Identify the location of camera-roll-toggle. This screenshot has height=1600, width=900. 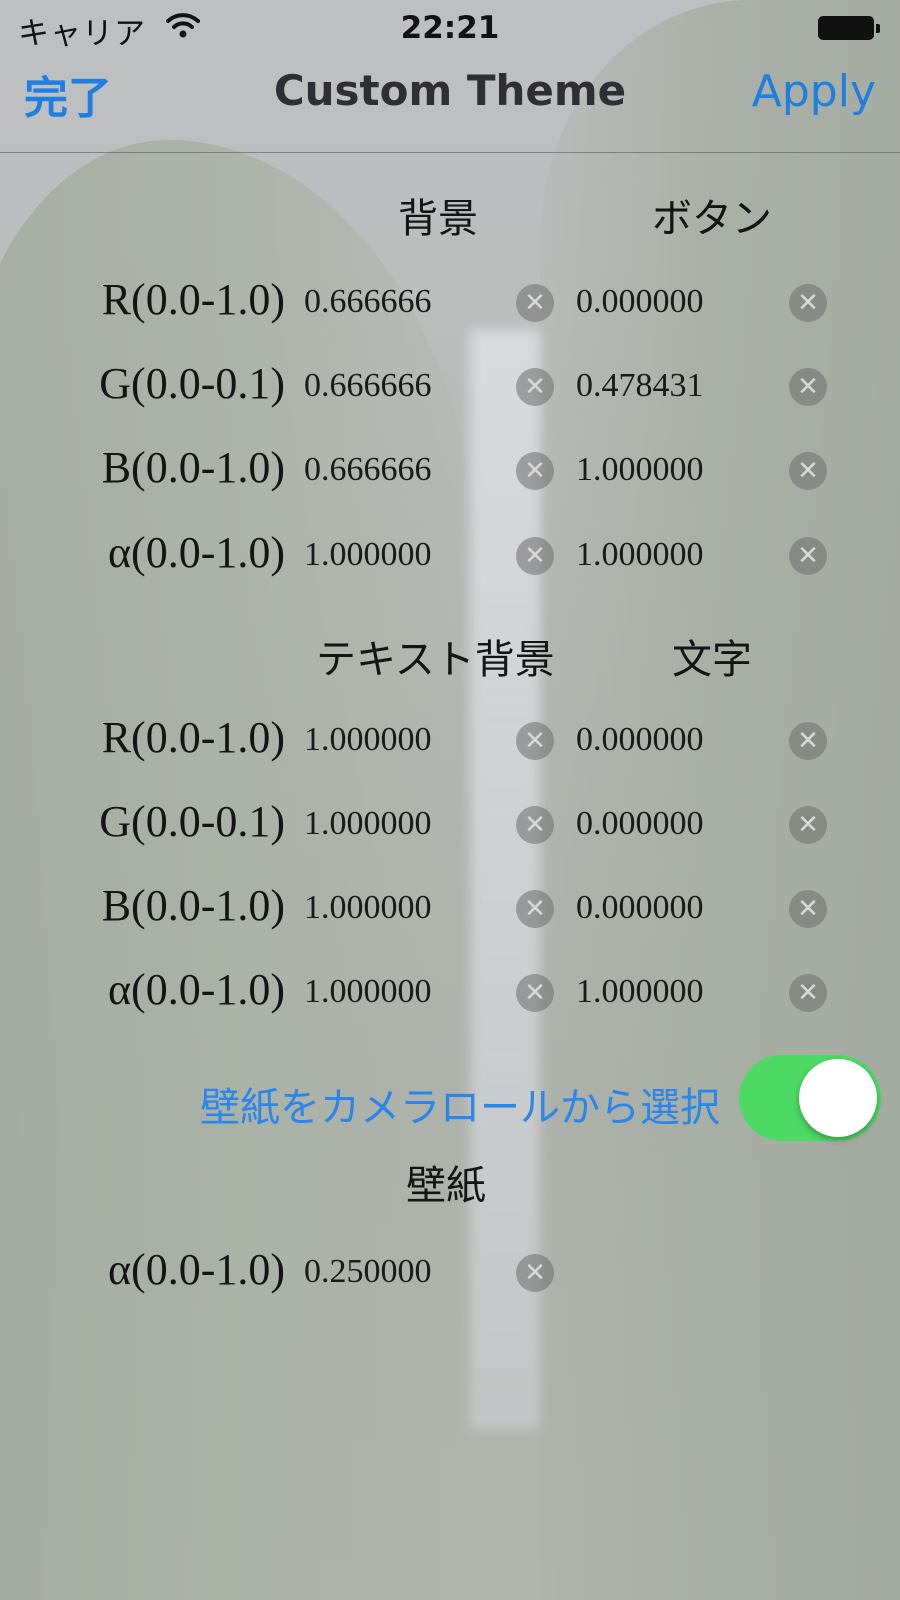
(810, 1098).